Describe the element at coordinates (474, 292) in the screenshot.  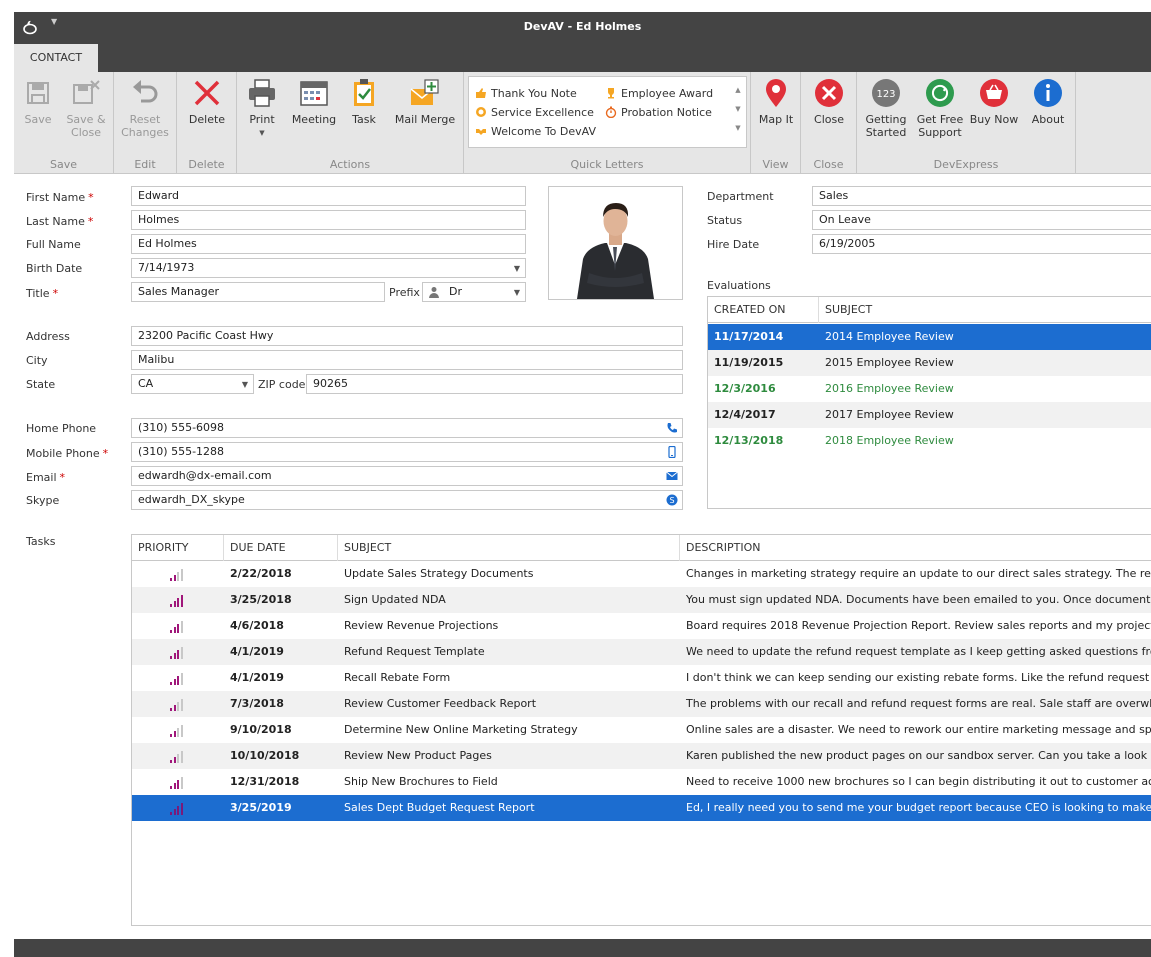
I see `prefix-field: Dr ▼` at that location.